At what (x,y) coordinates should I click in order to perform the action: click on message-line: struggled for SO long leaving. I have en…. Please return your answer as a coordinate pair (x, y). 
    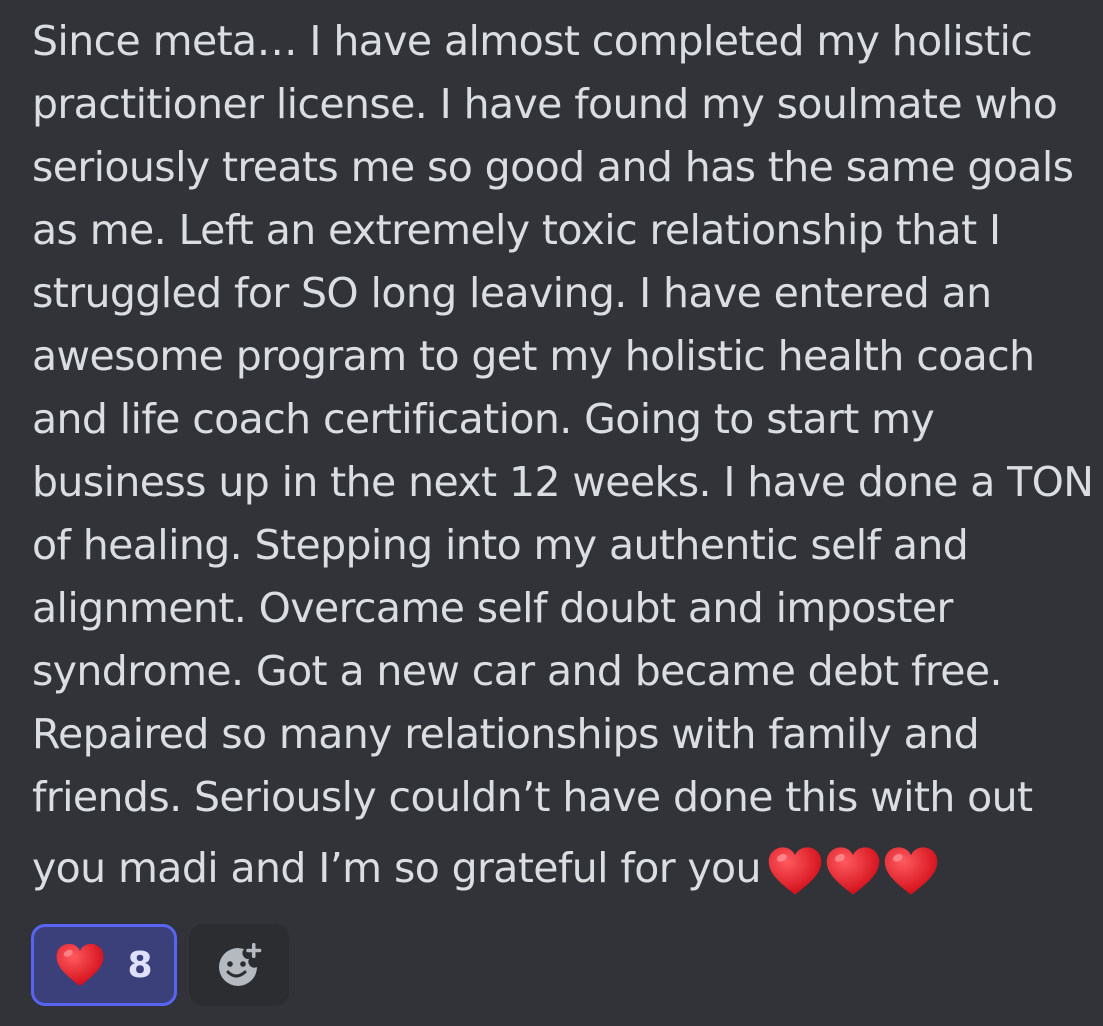
    Looking at the image, I should click on (512, 293).